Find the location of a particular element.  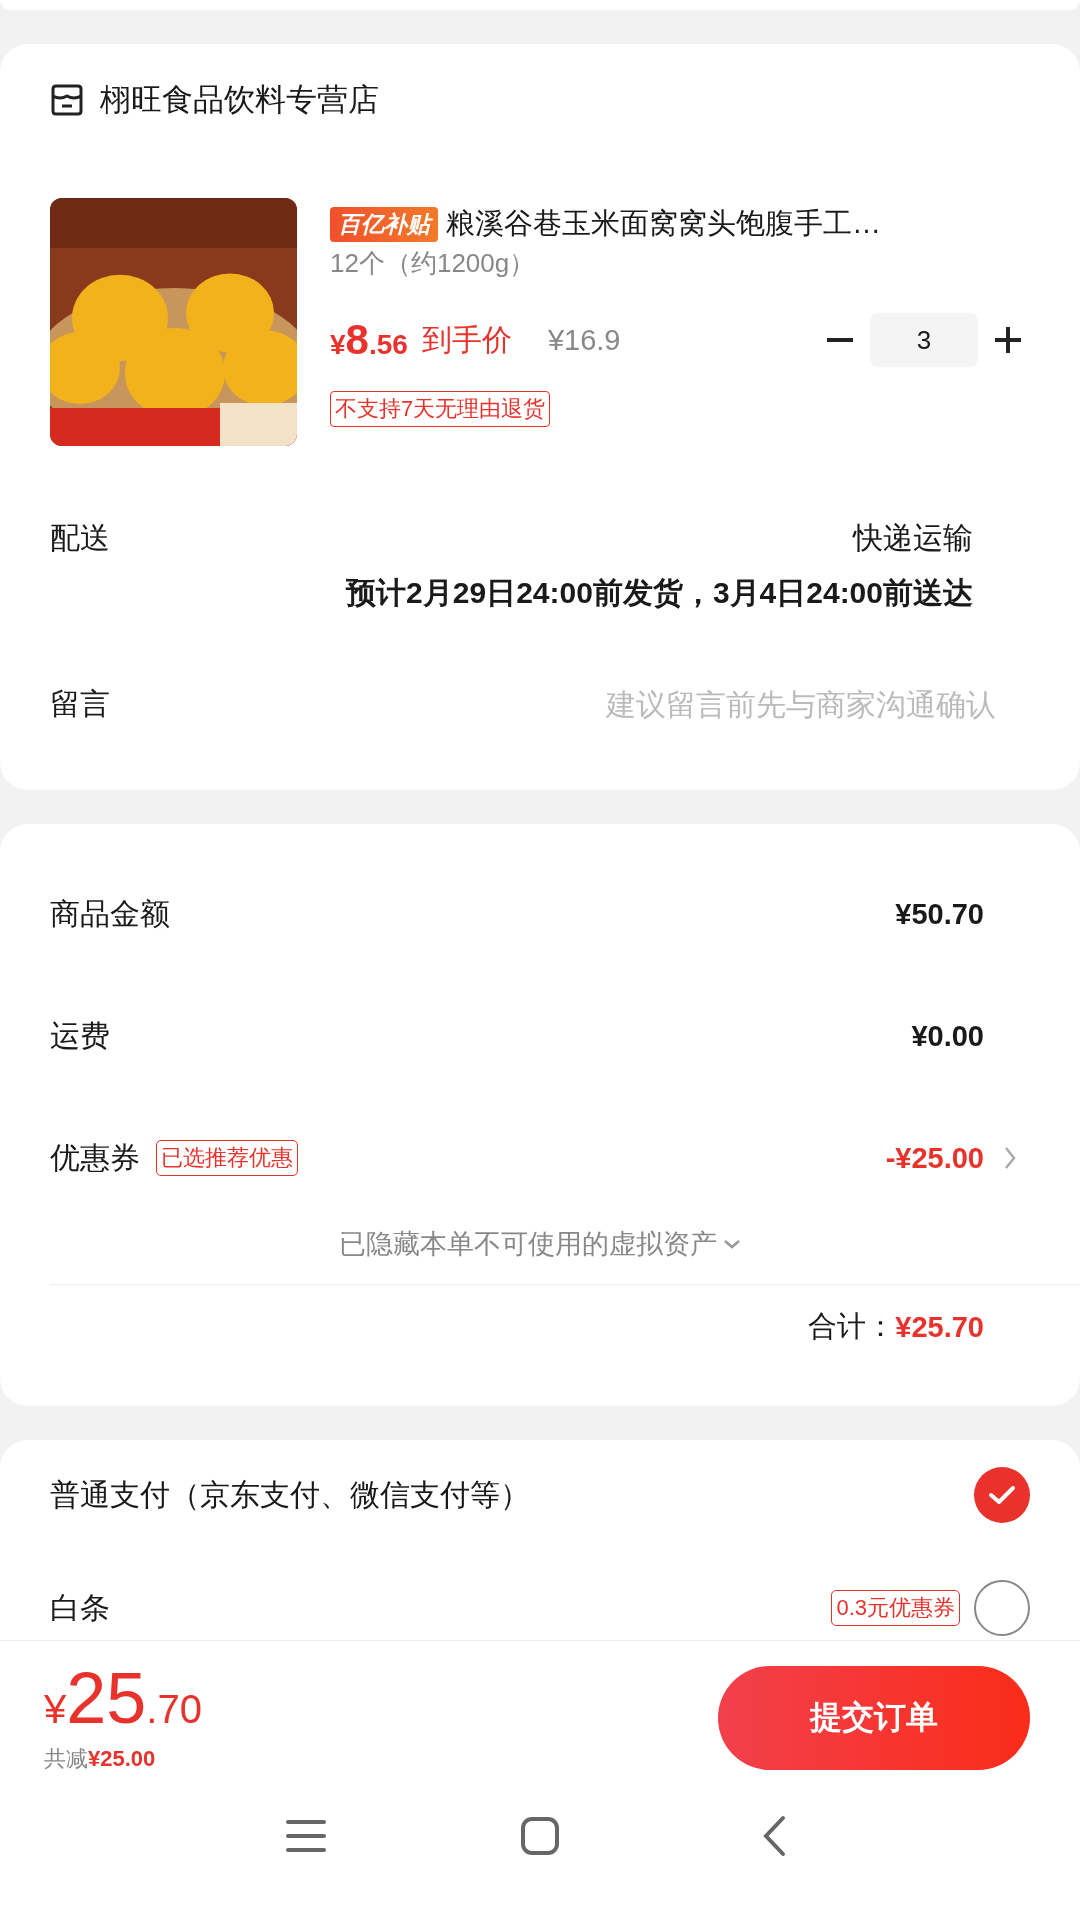

saved-amount: 共减¥25.00 is located at coordinates (100, 1759).